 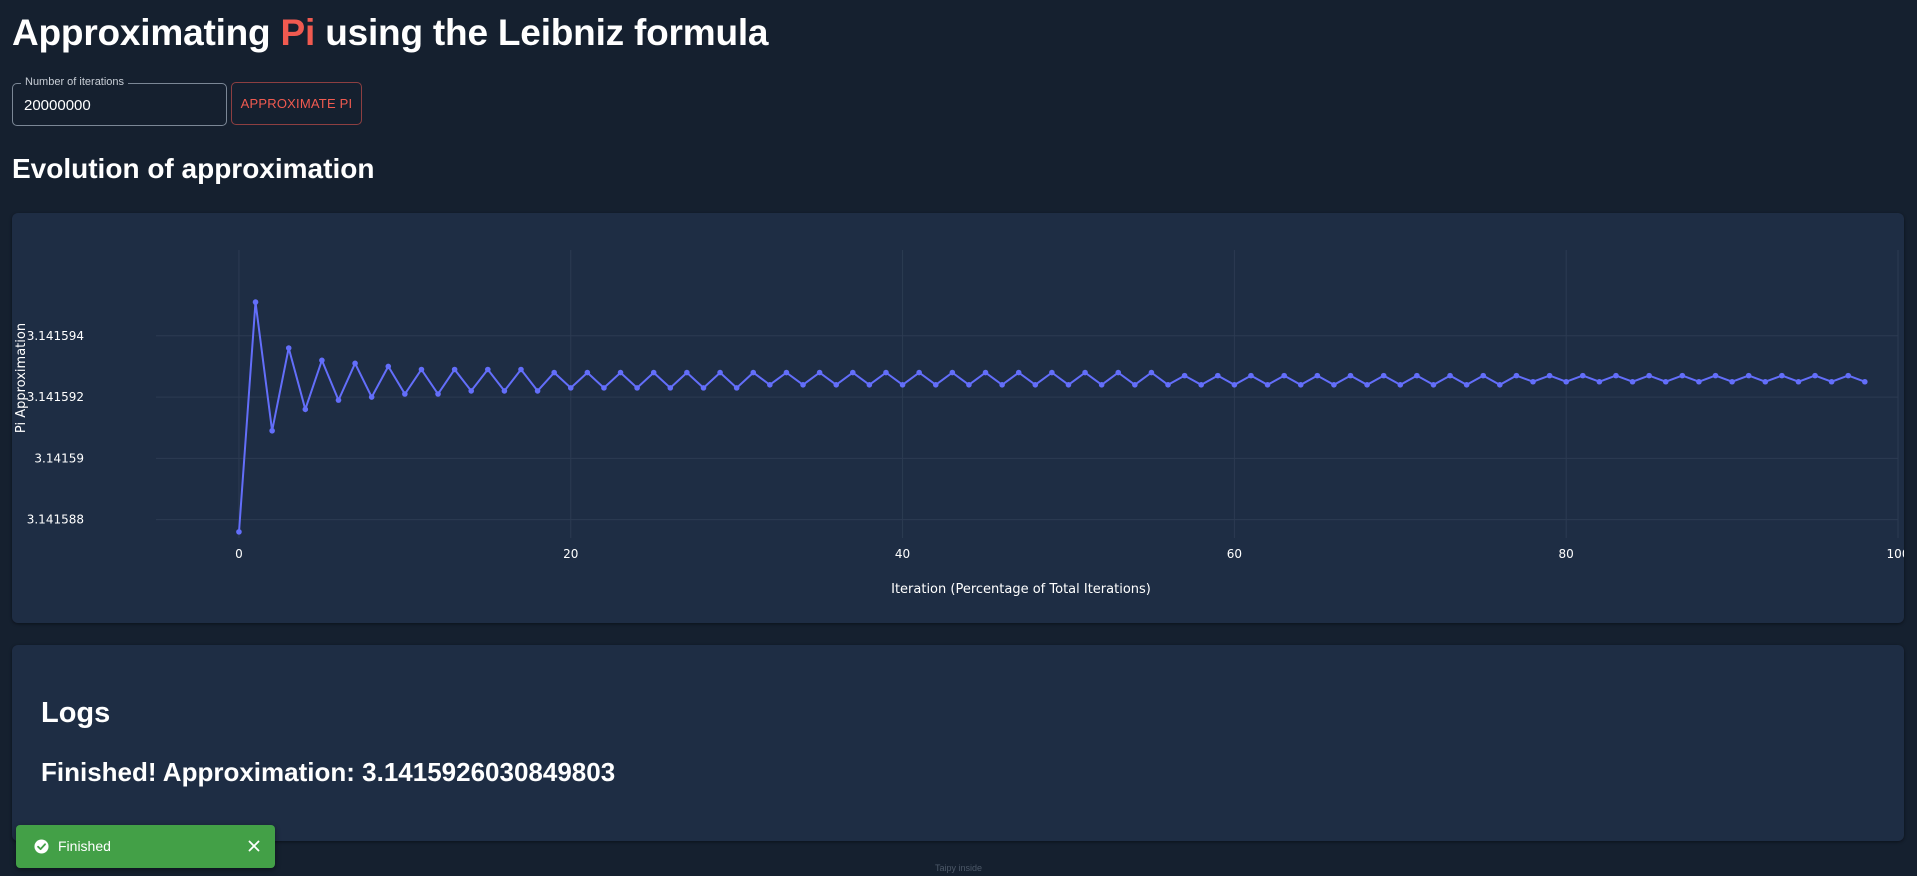 I want to click on x-tick-label: 0, so click(x=239, y=554).